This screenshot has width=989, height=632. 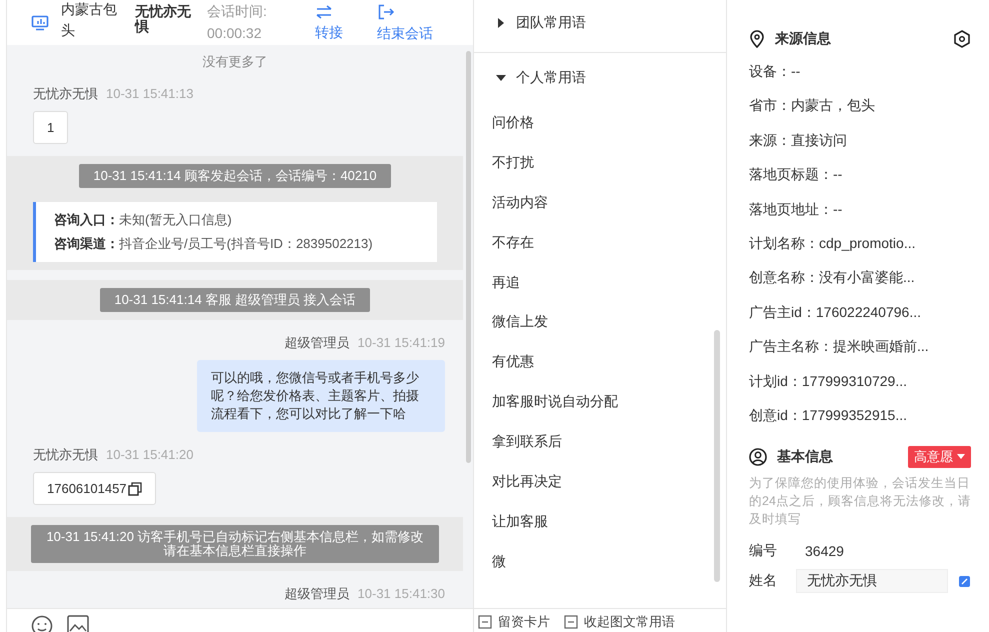 What do you see at coordinates (758, 457) in the screenshot?
I see `user-circle-icon` at bounding box center [758, 457].